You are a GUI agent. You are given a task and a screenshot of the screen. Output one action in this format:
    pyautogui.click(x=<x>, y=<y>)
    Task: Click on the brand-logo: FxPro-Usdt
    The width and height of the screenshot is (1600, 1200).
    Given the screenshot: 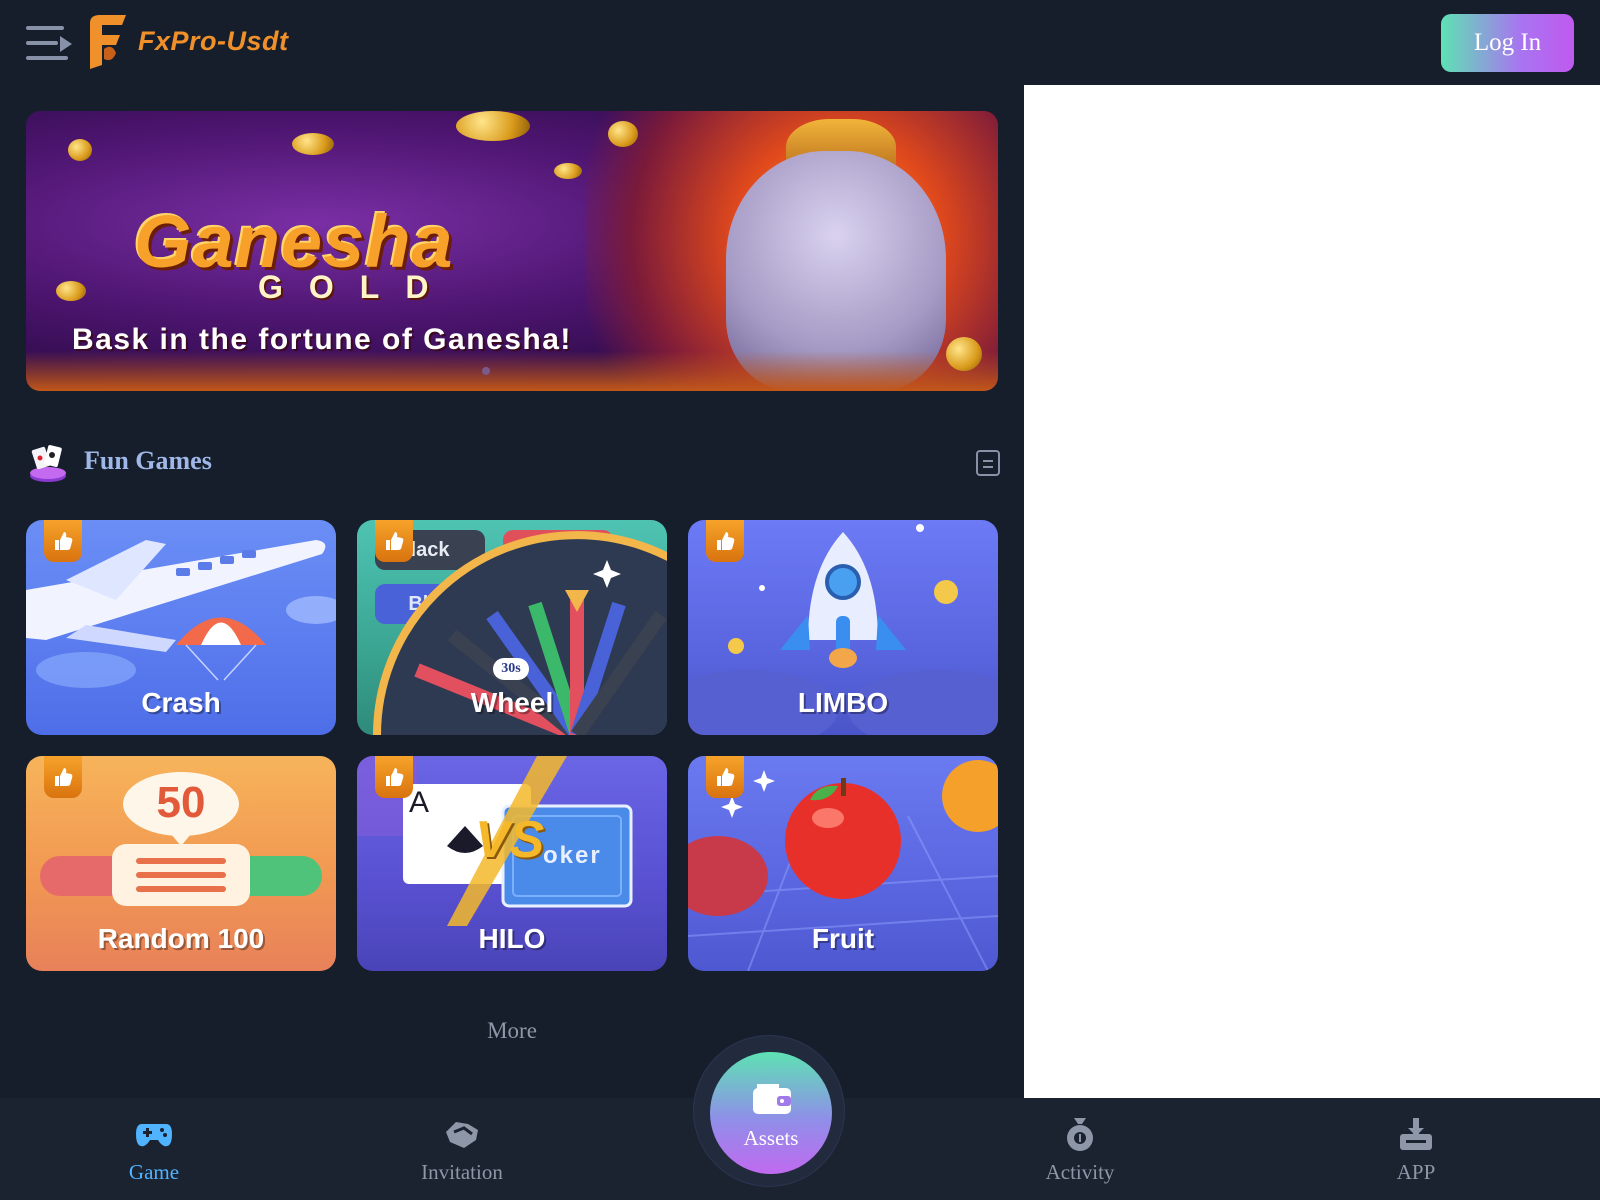 What is the action you would take?
    pyautogui.click(x=187, y=41)
    